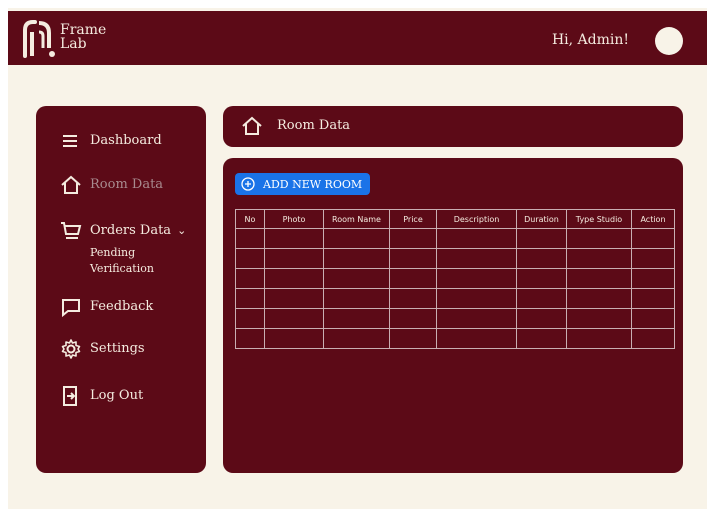 The height and width of the screenshot is (509, 707). What do you see at coordinates (250, 219) in the screenshot?
I see `column-header-no: No` at bounding box center [250, 219].